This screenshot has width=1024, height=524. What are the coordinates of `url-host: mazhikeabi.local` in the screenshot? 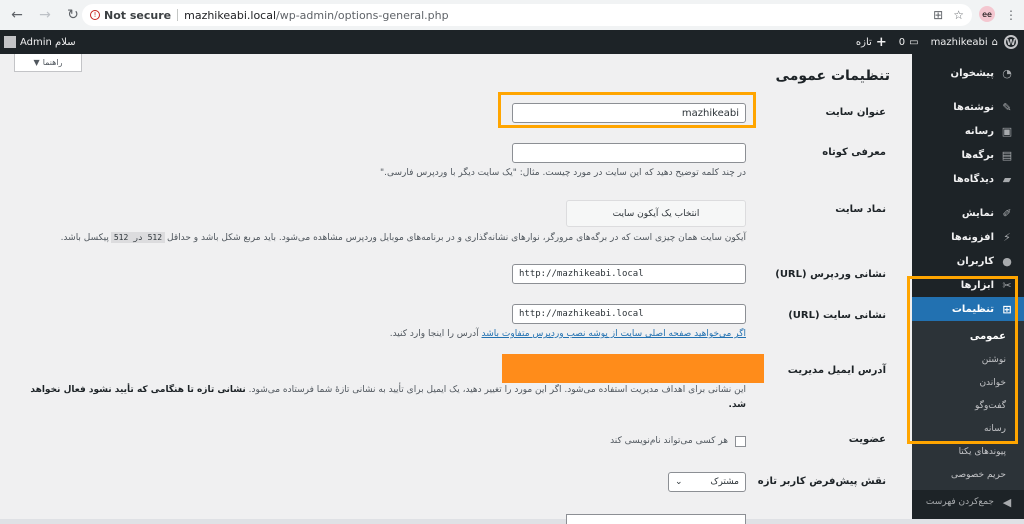 It's located at (230, 15).